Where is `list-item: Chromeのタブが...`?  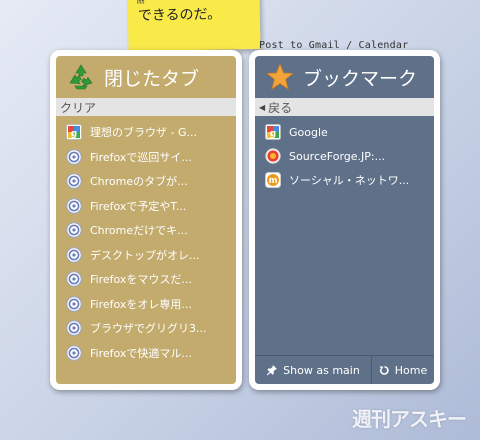
list-item: Chromeのタブが... is located at coordinates (146, 181).